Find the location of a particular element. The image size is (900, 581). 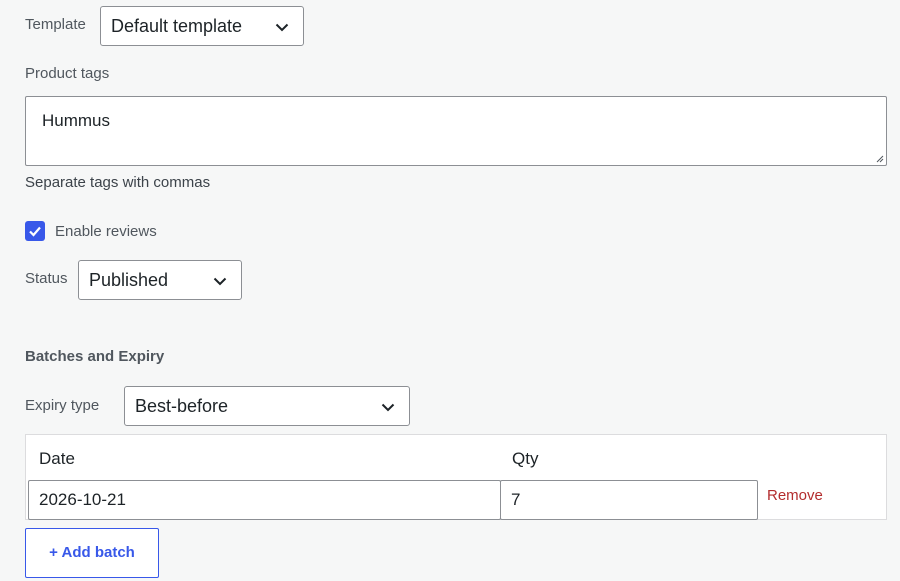

batch-qty-input: 7 is located at coordinates (629, 500).